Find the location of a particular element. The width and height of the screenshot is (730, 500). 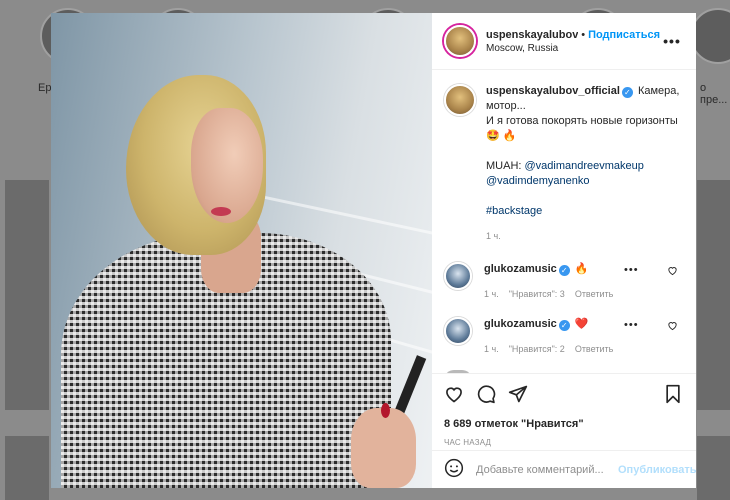

hashtag-link: #backstage is located at coordinates (514, 211).